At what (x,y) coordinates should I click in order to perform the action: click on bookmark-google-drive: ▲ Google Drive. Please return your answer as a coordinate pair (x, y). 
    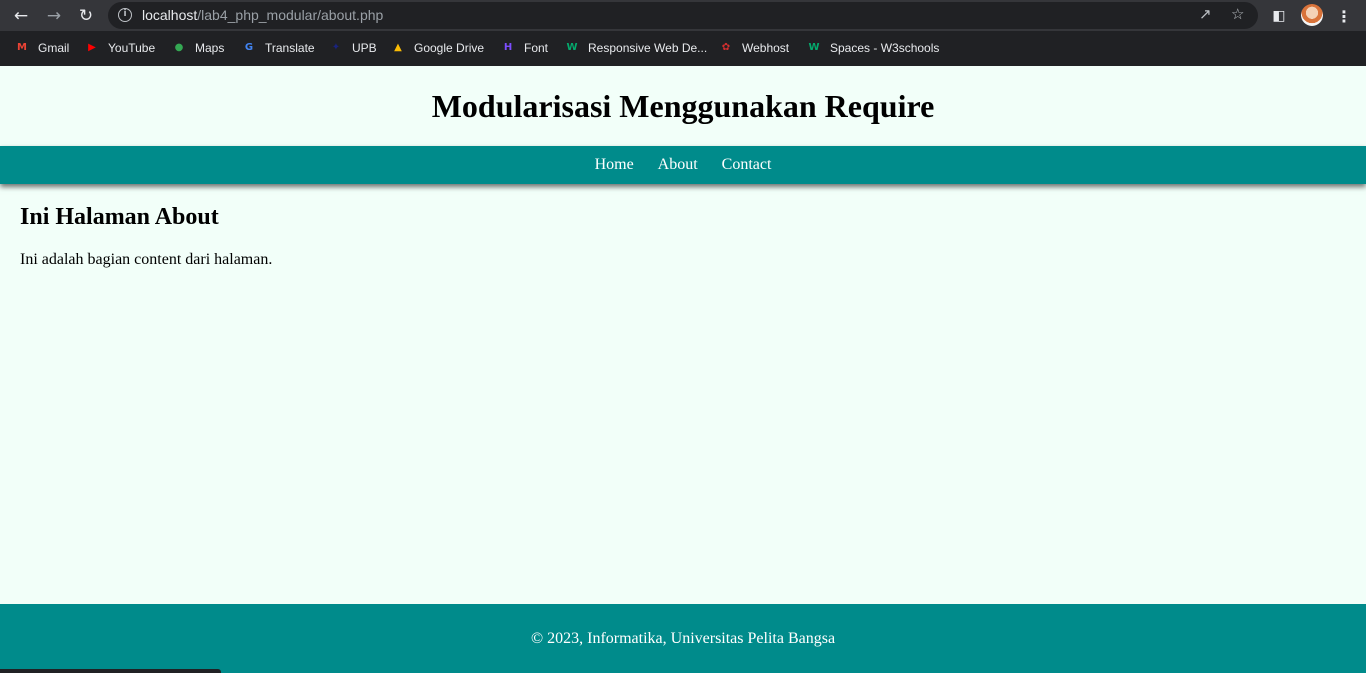
    Looking at the image, I should click on (437, 48).